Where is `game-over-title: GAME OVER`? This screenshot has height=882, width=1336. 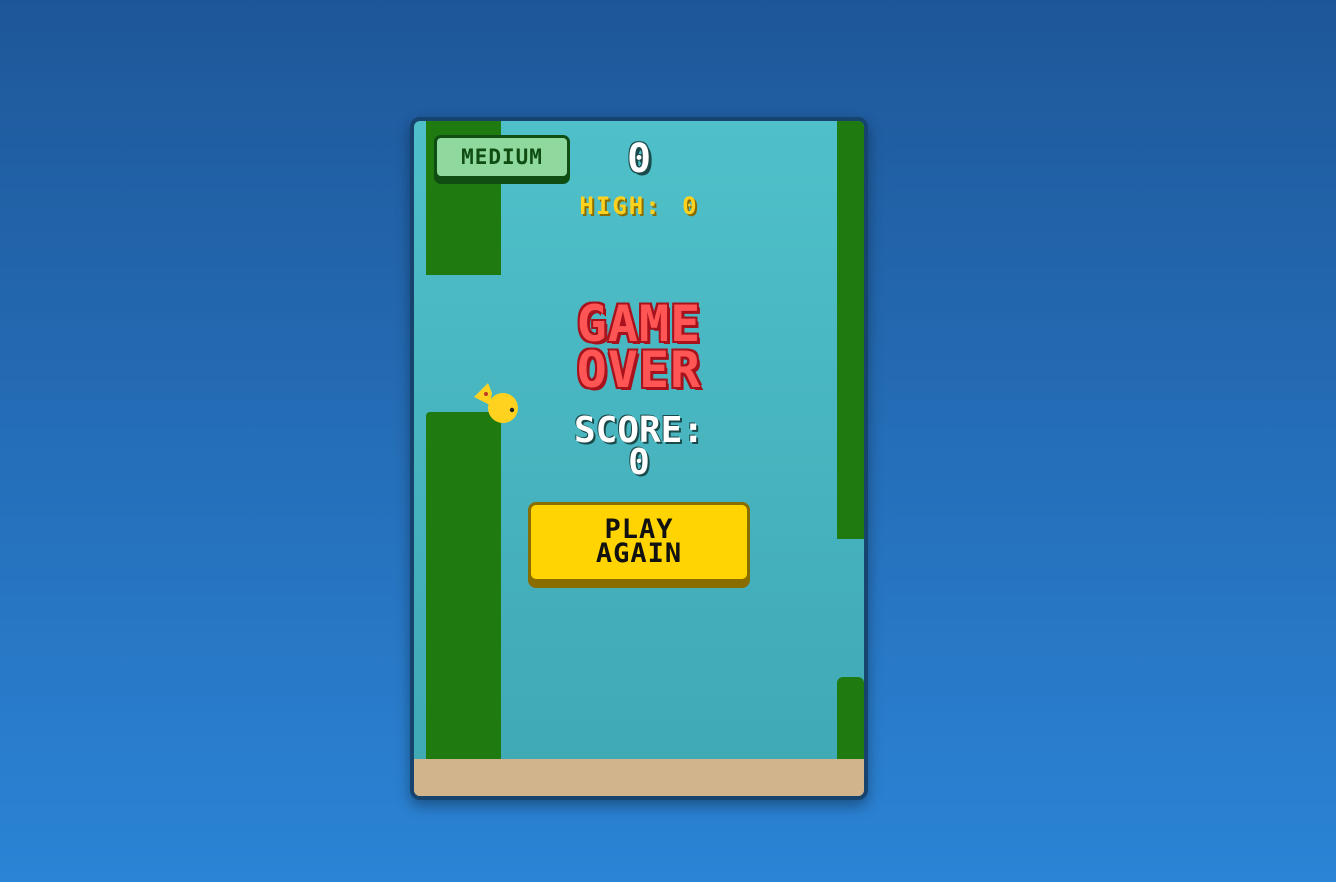
game-over-title: GAME OVER is located at coordinates (639, 347).